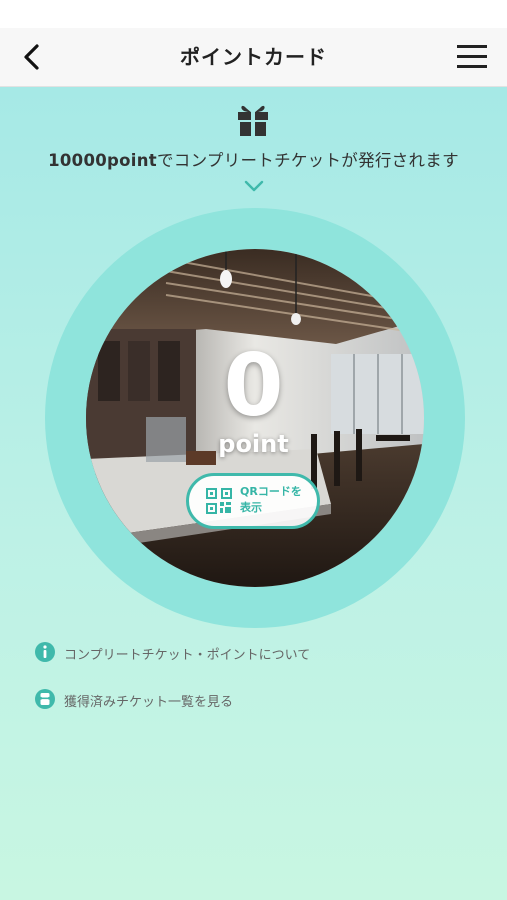 The width and height of the screenshot is (507, 900). I want to click on acquired-tickets-label: 獲得済みチケット一覧を見る, so click(149, 702).